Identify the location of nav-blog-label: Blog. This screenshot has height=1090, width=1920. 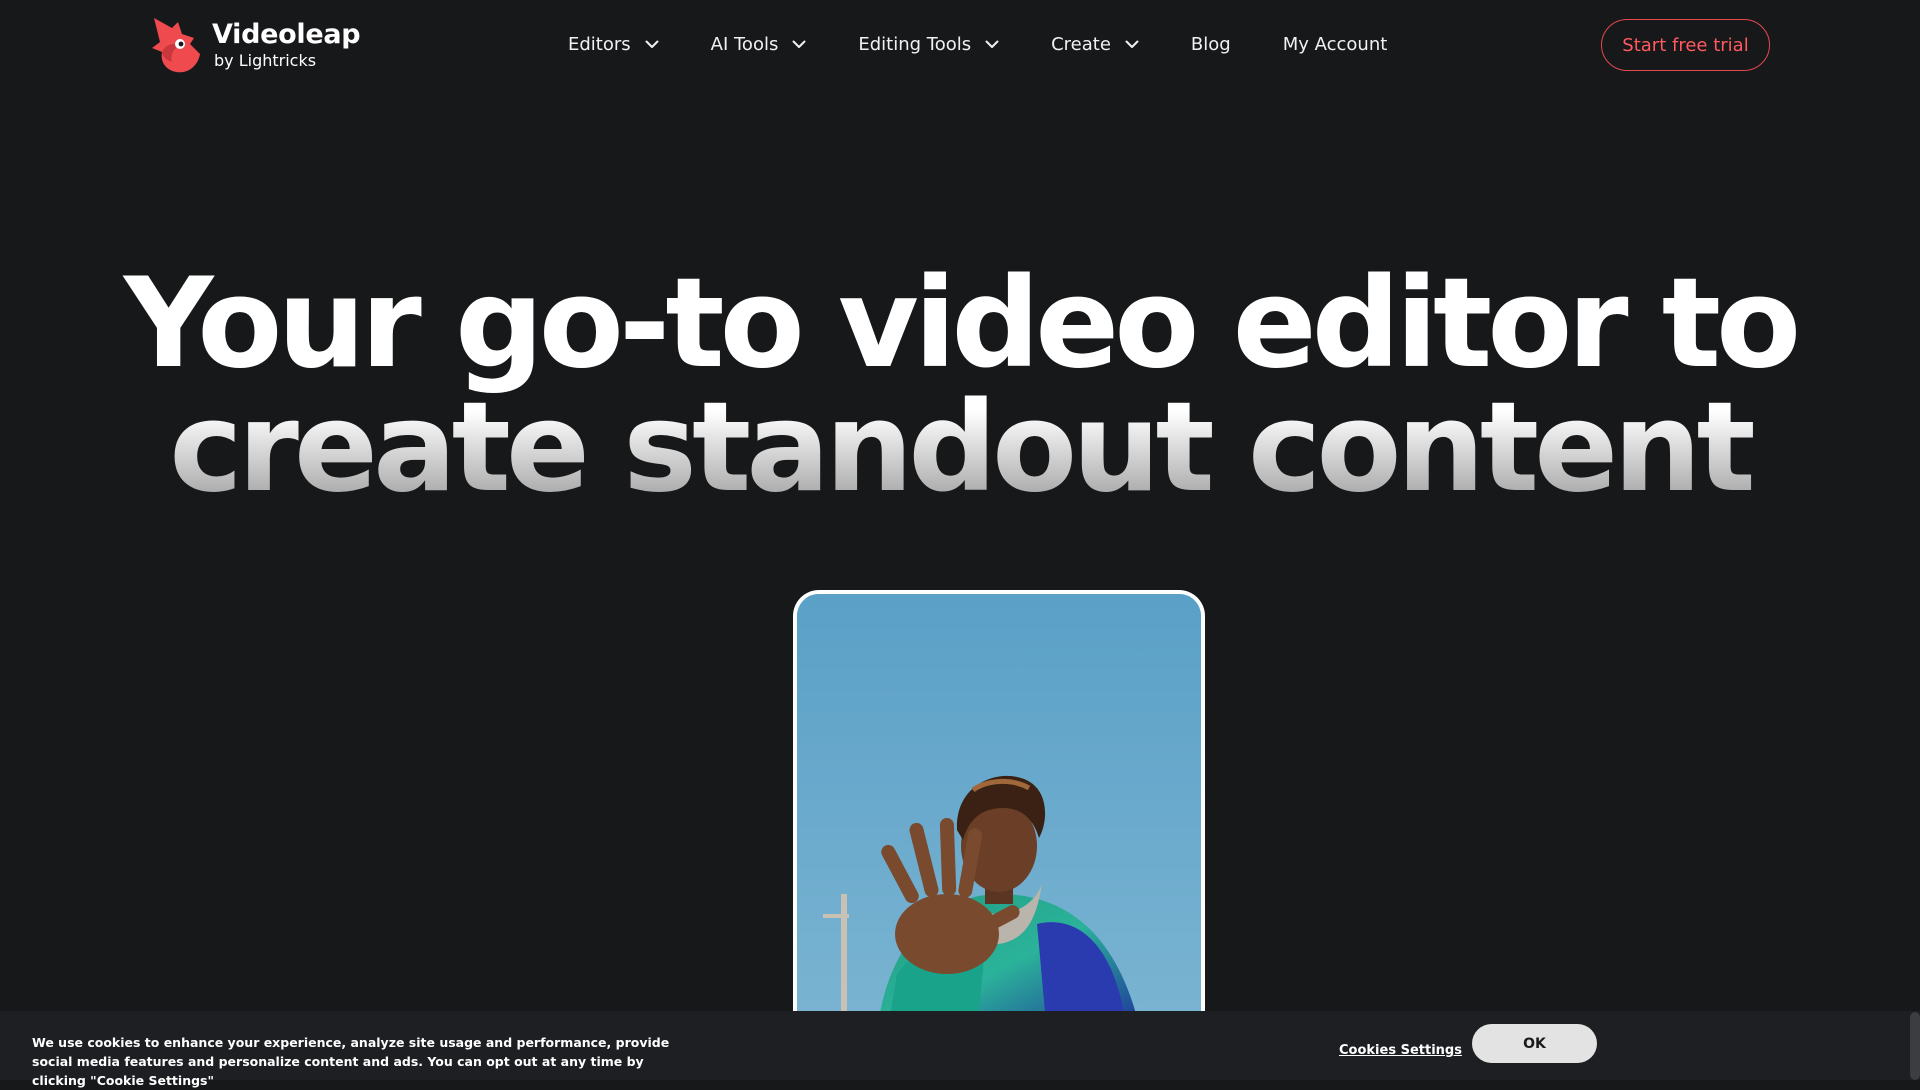
(1210, 44).